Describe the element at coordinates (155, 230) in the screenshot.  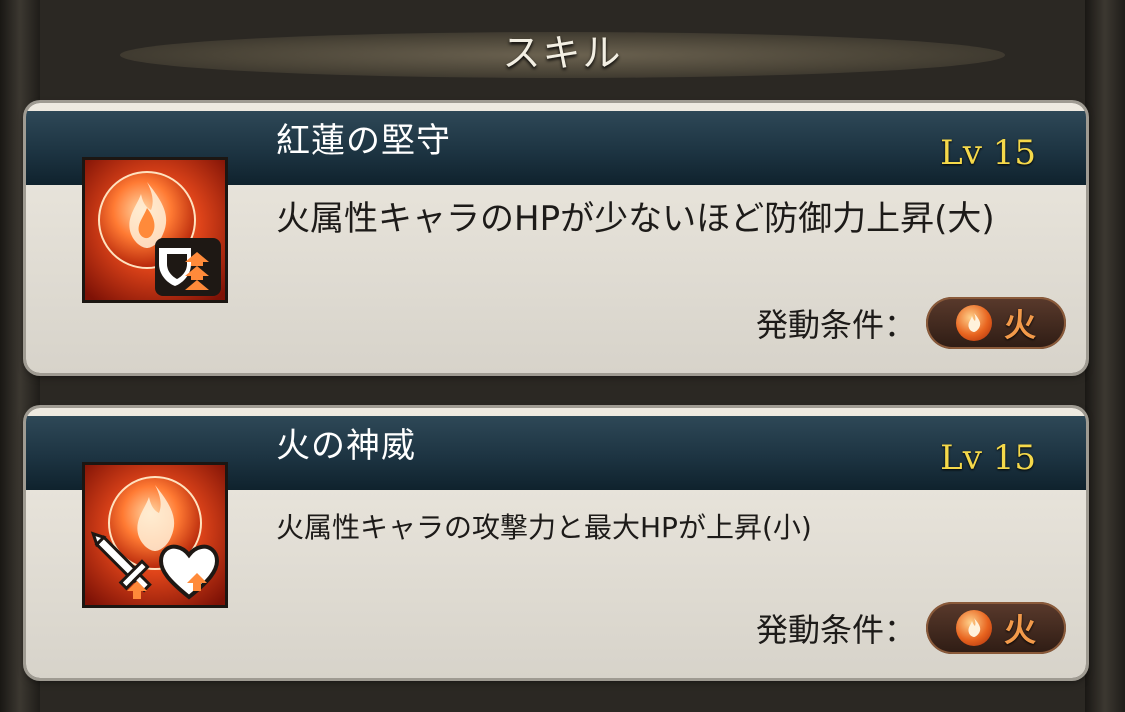
I see `fire-shield-skill-icon` at that location.